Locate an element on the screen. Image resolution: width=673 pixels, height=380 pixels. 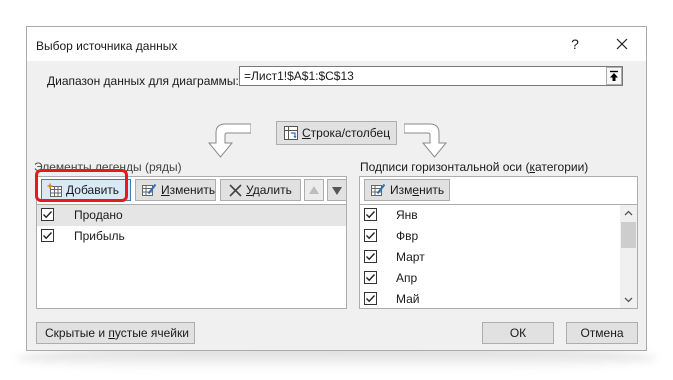
delete-x-icon is located at coordinates (235, 190).